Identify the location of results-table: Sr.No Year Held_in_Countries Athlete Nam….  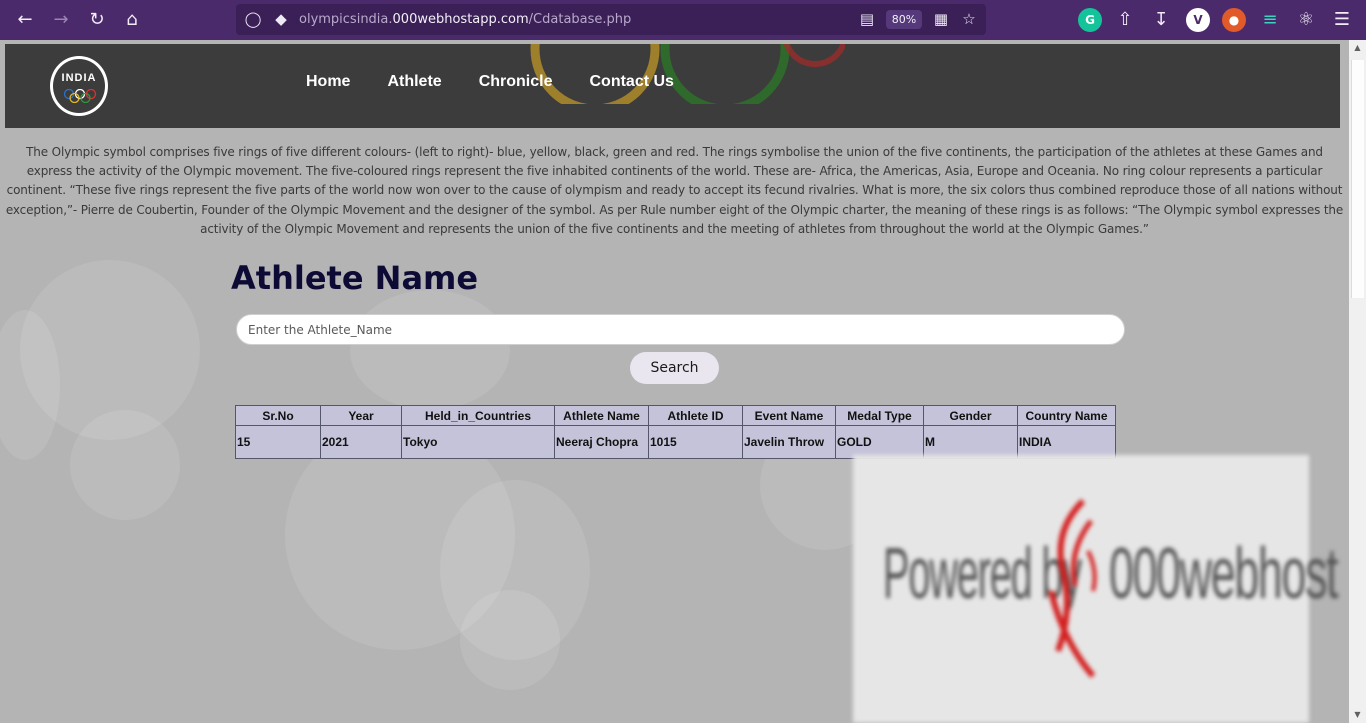
(675, 432).